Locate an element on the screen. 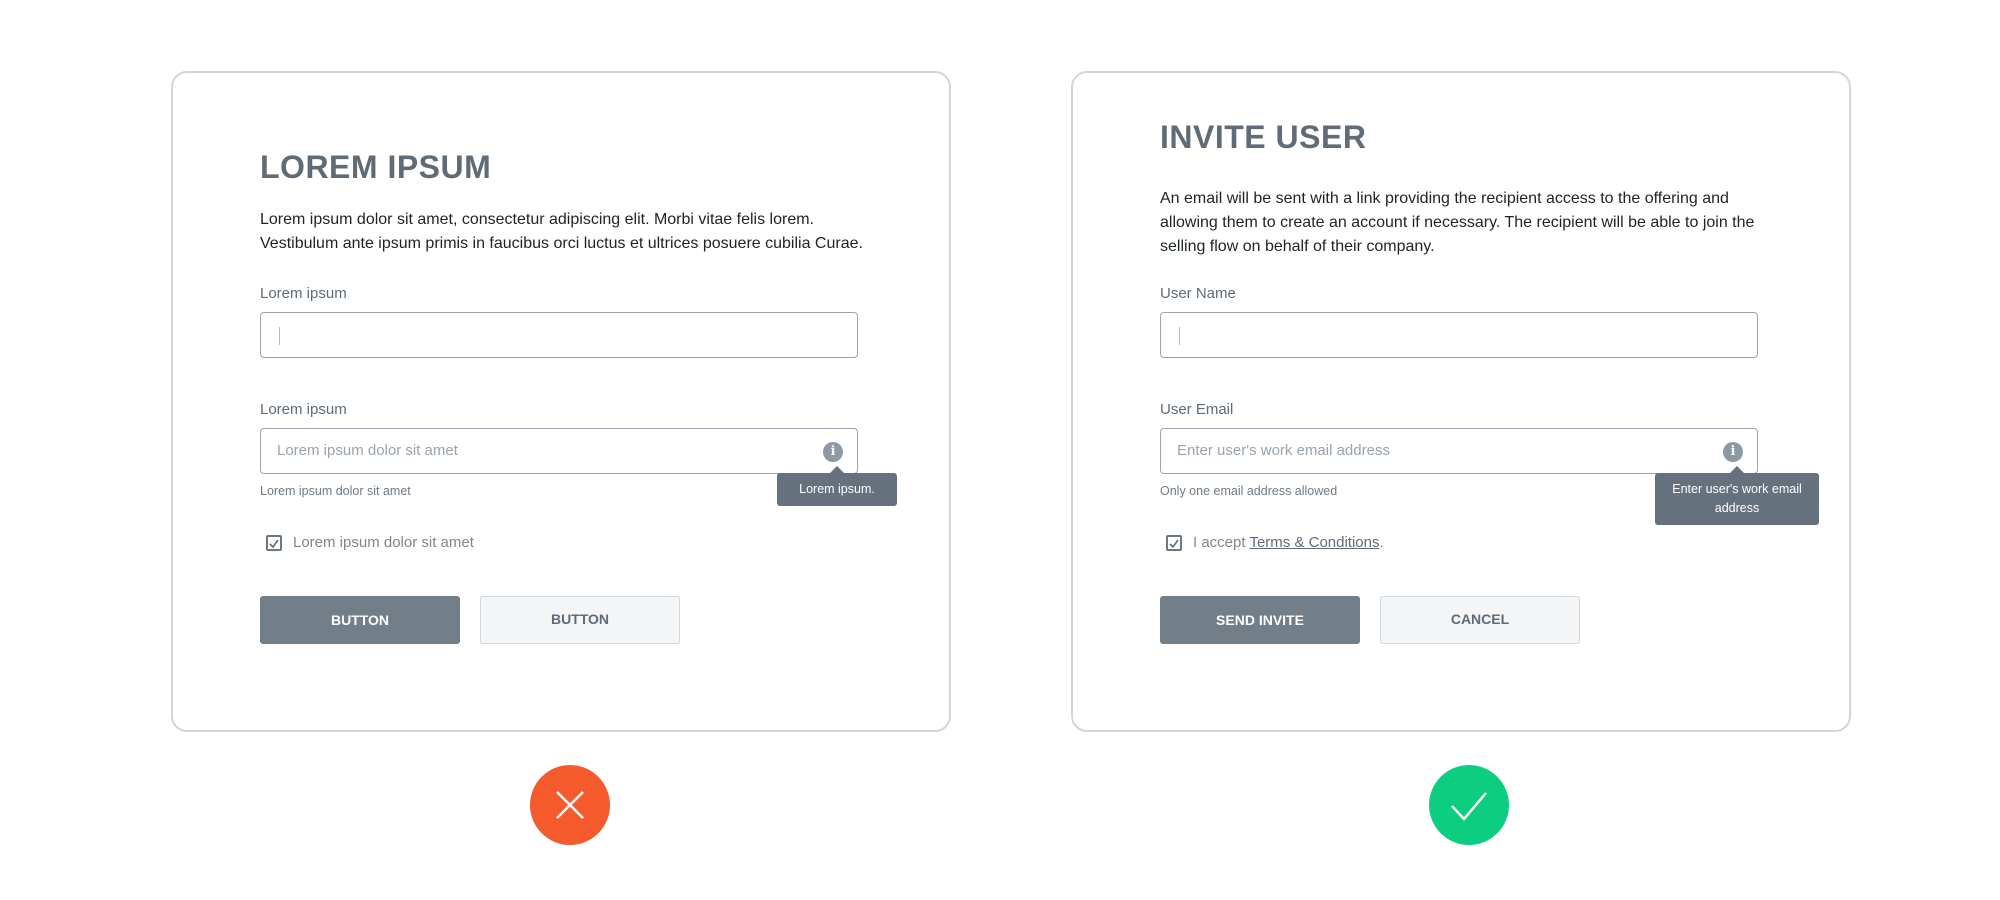 This screenshot has width=2000, height=900. secondary-button: BUTTON is located at coordinates (580, 620).